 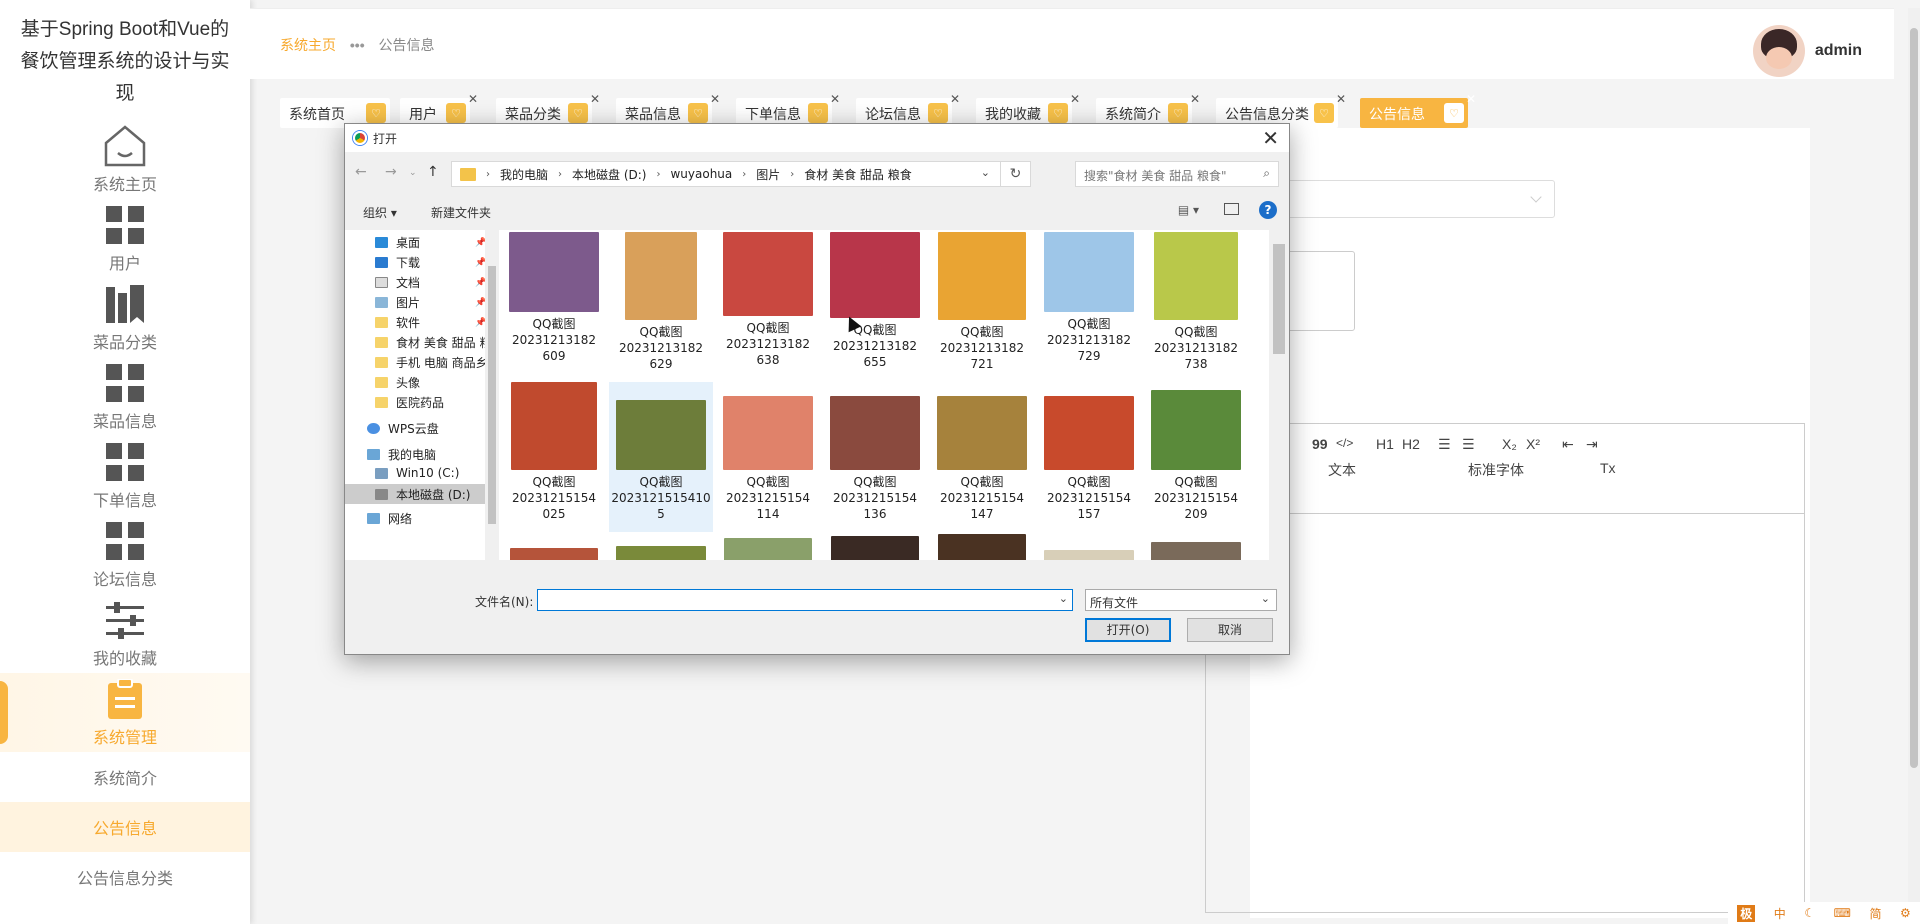 What do you see at coordinates (430, 362) in the screenshot?
I see `tree-item: 手机 电脑 商品乡` at bounding box center [430, 362].